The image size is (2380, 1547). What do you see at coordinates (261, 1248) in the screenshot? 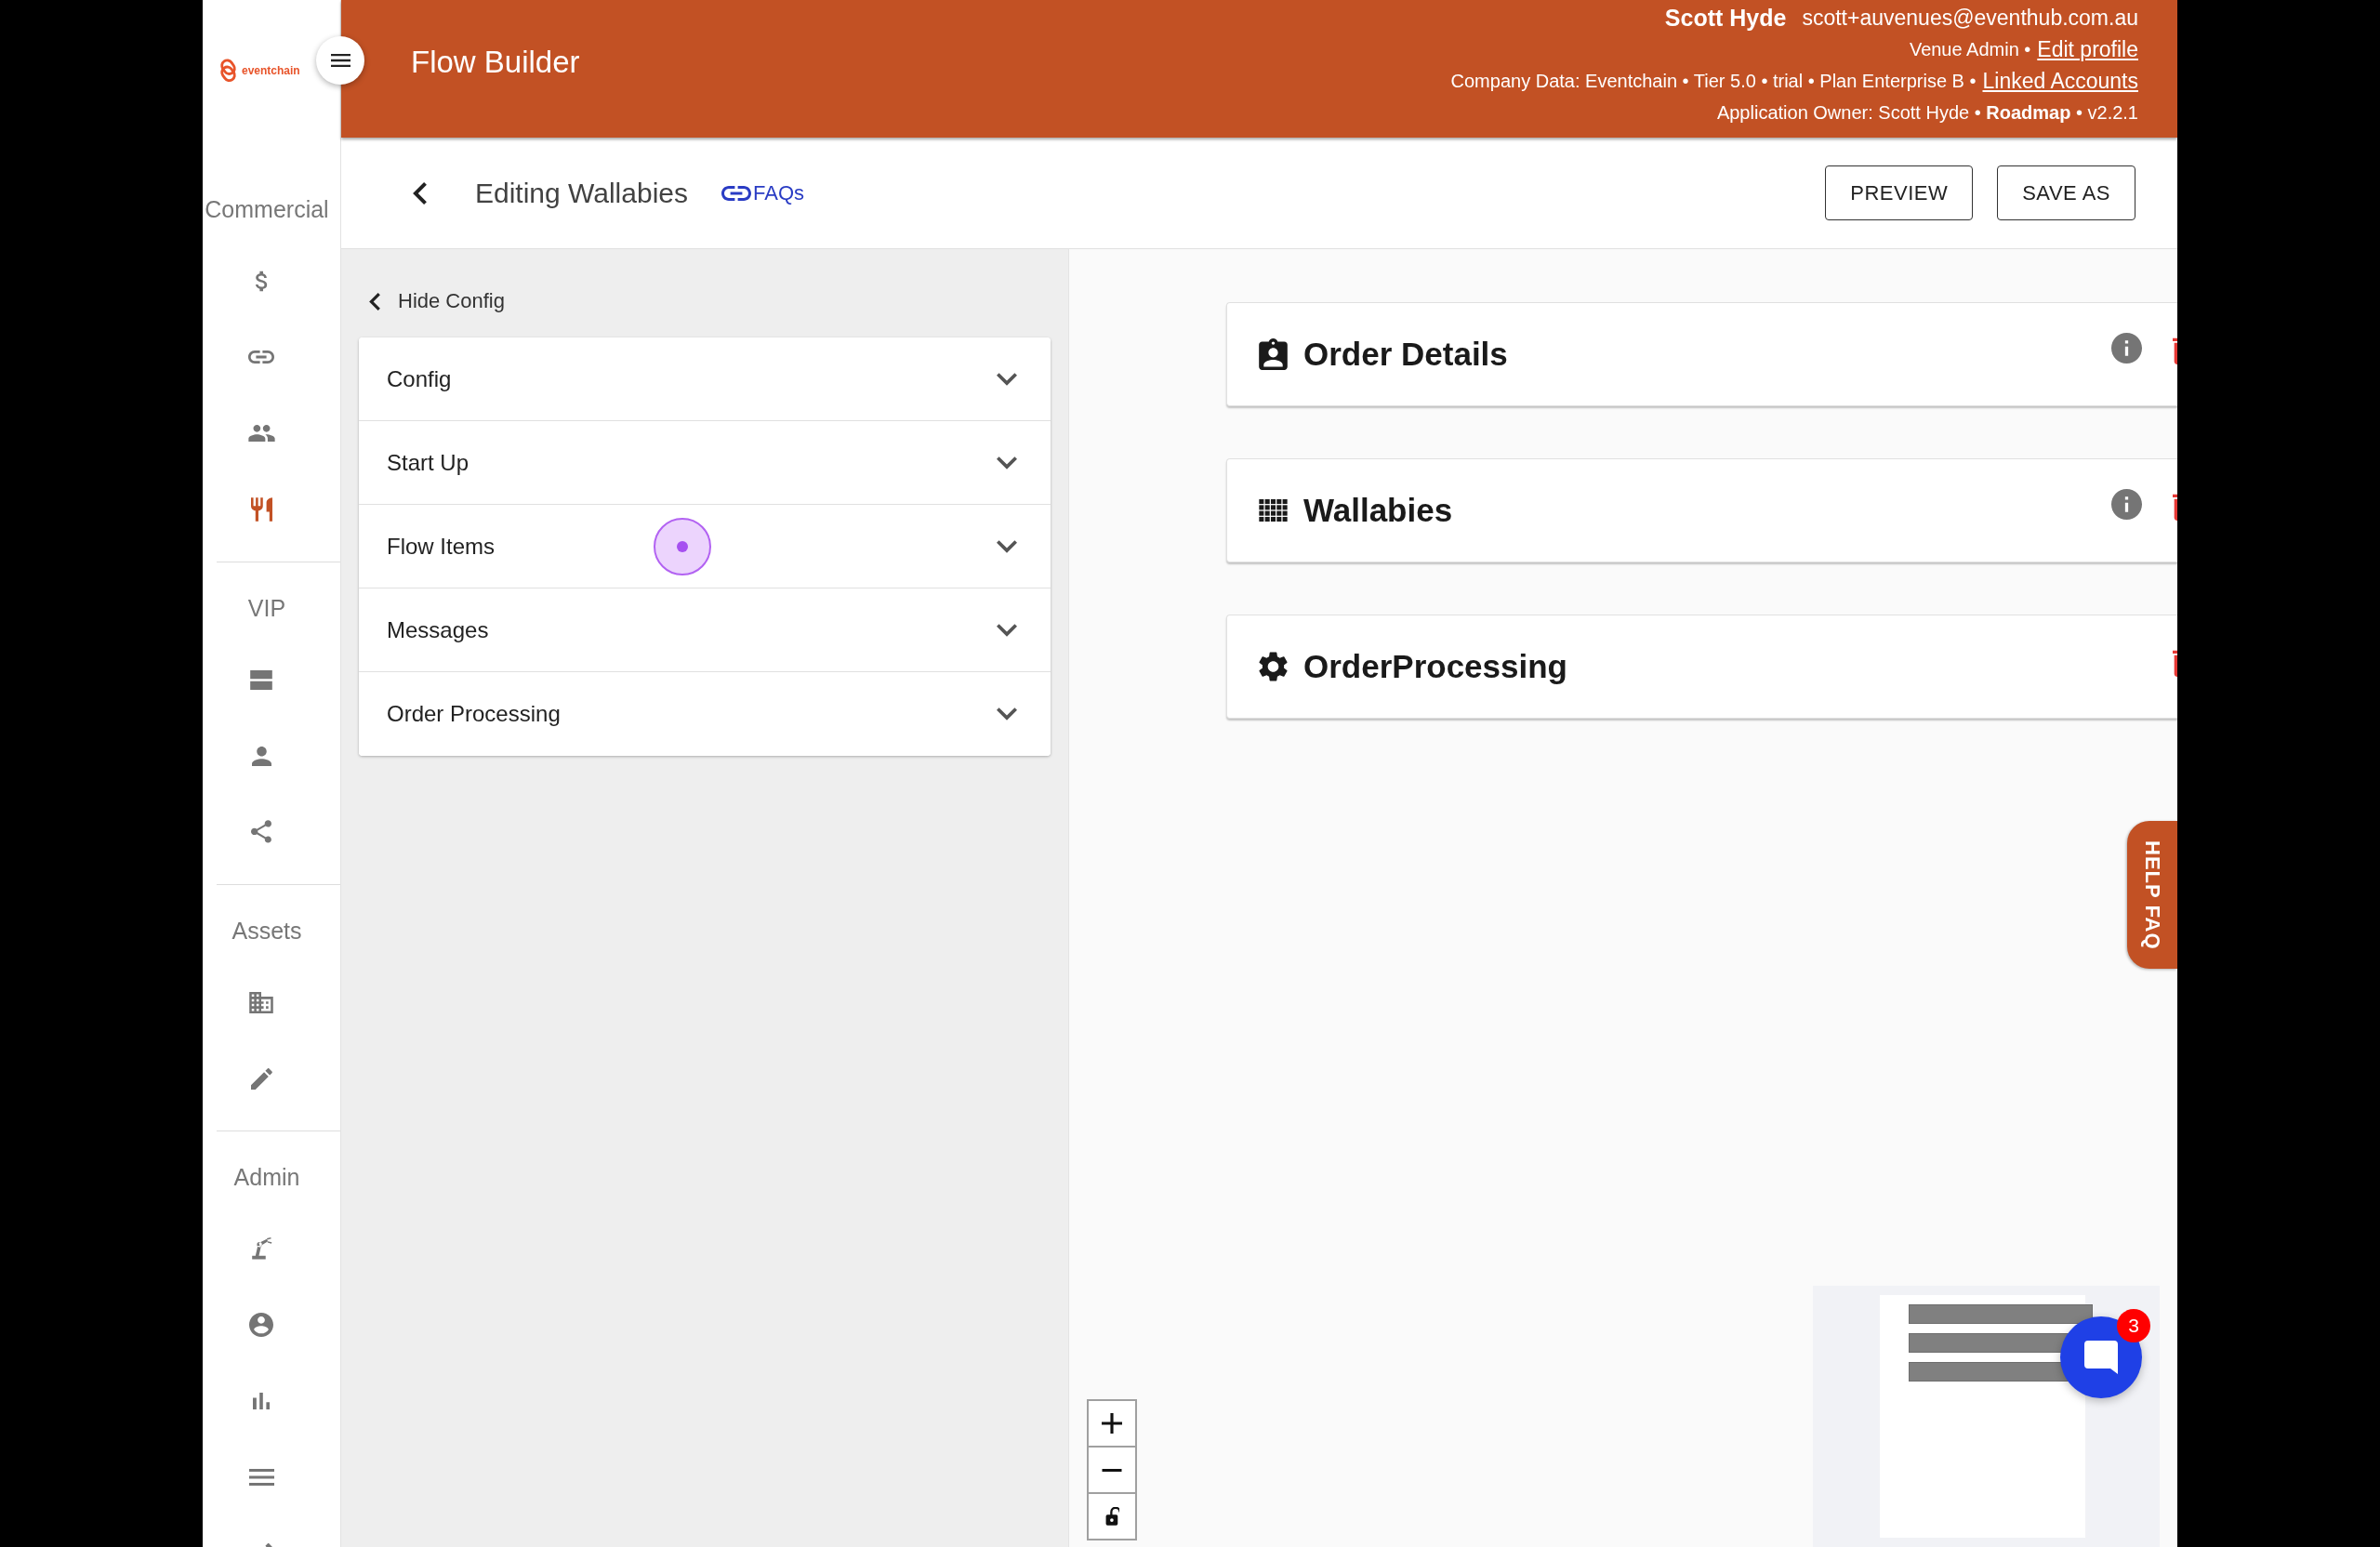
I see `robot-arm-icon` at bounding box center [261, 1248].